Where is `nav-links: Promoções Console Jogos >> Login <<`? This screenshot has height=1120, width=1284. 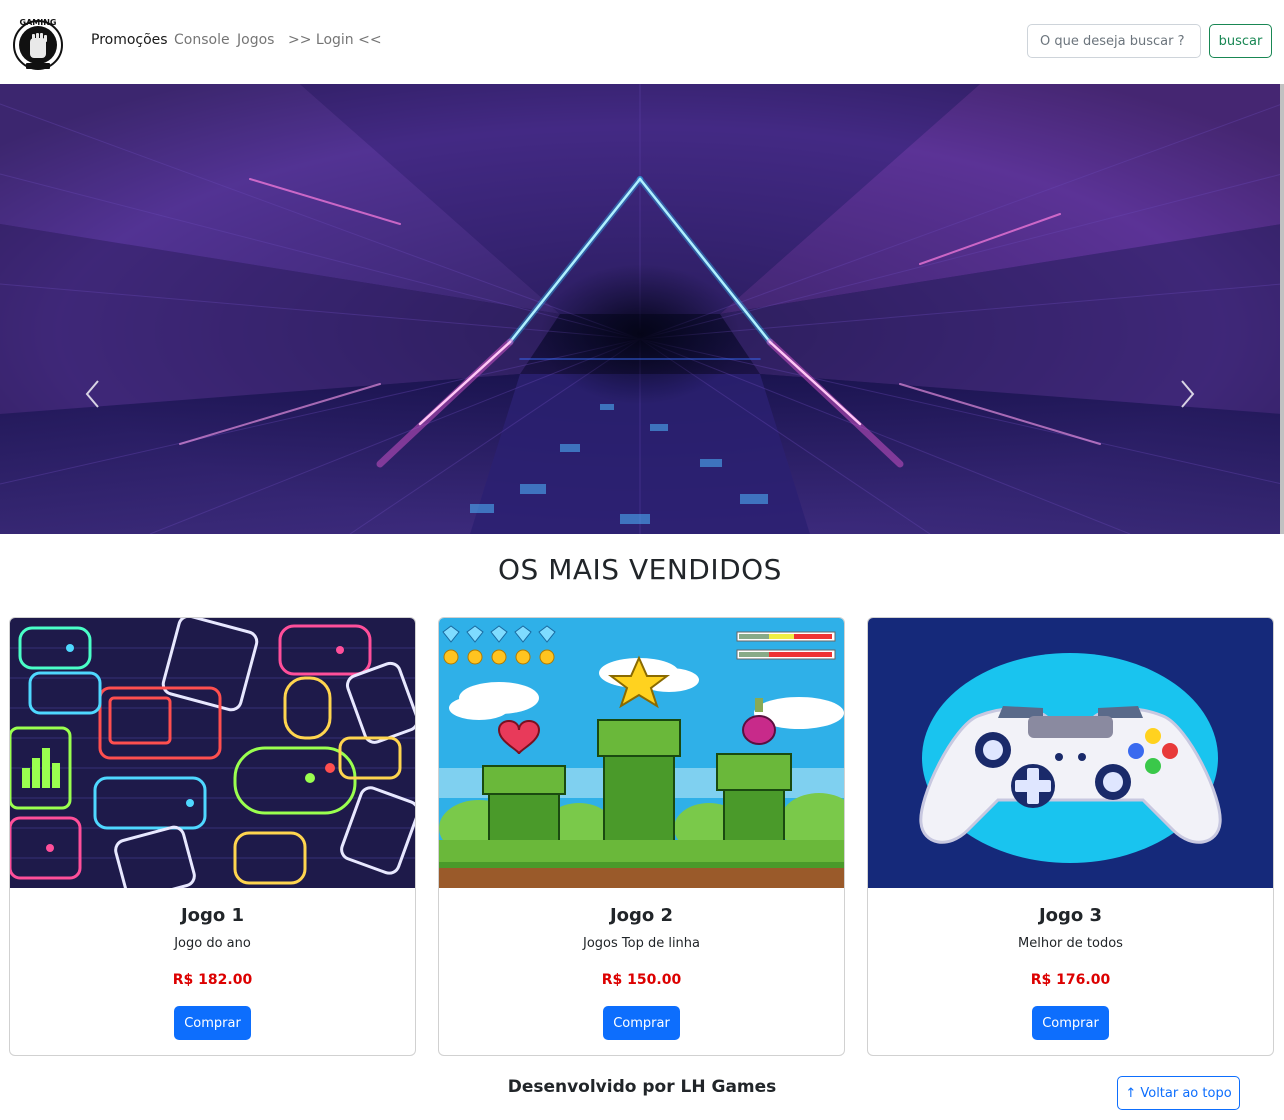 nav-links: Promoções Console Jogos >> Login << is located at coordinates (236, 40).